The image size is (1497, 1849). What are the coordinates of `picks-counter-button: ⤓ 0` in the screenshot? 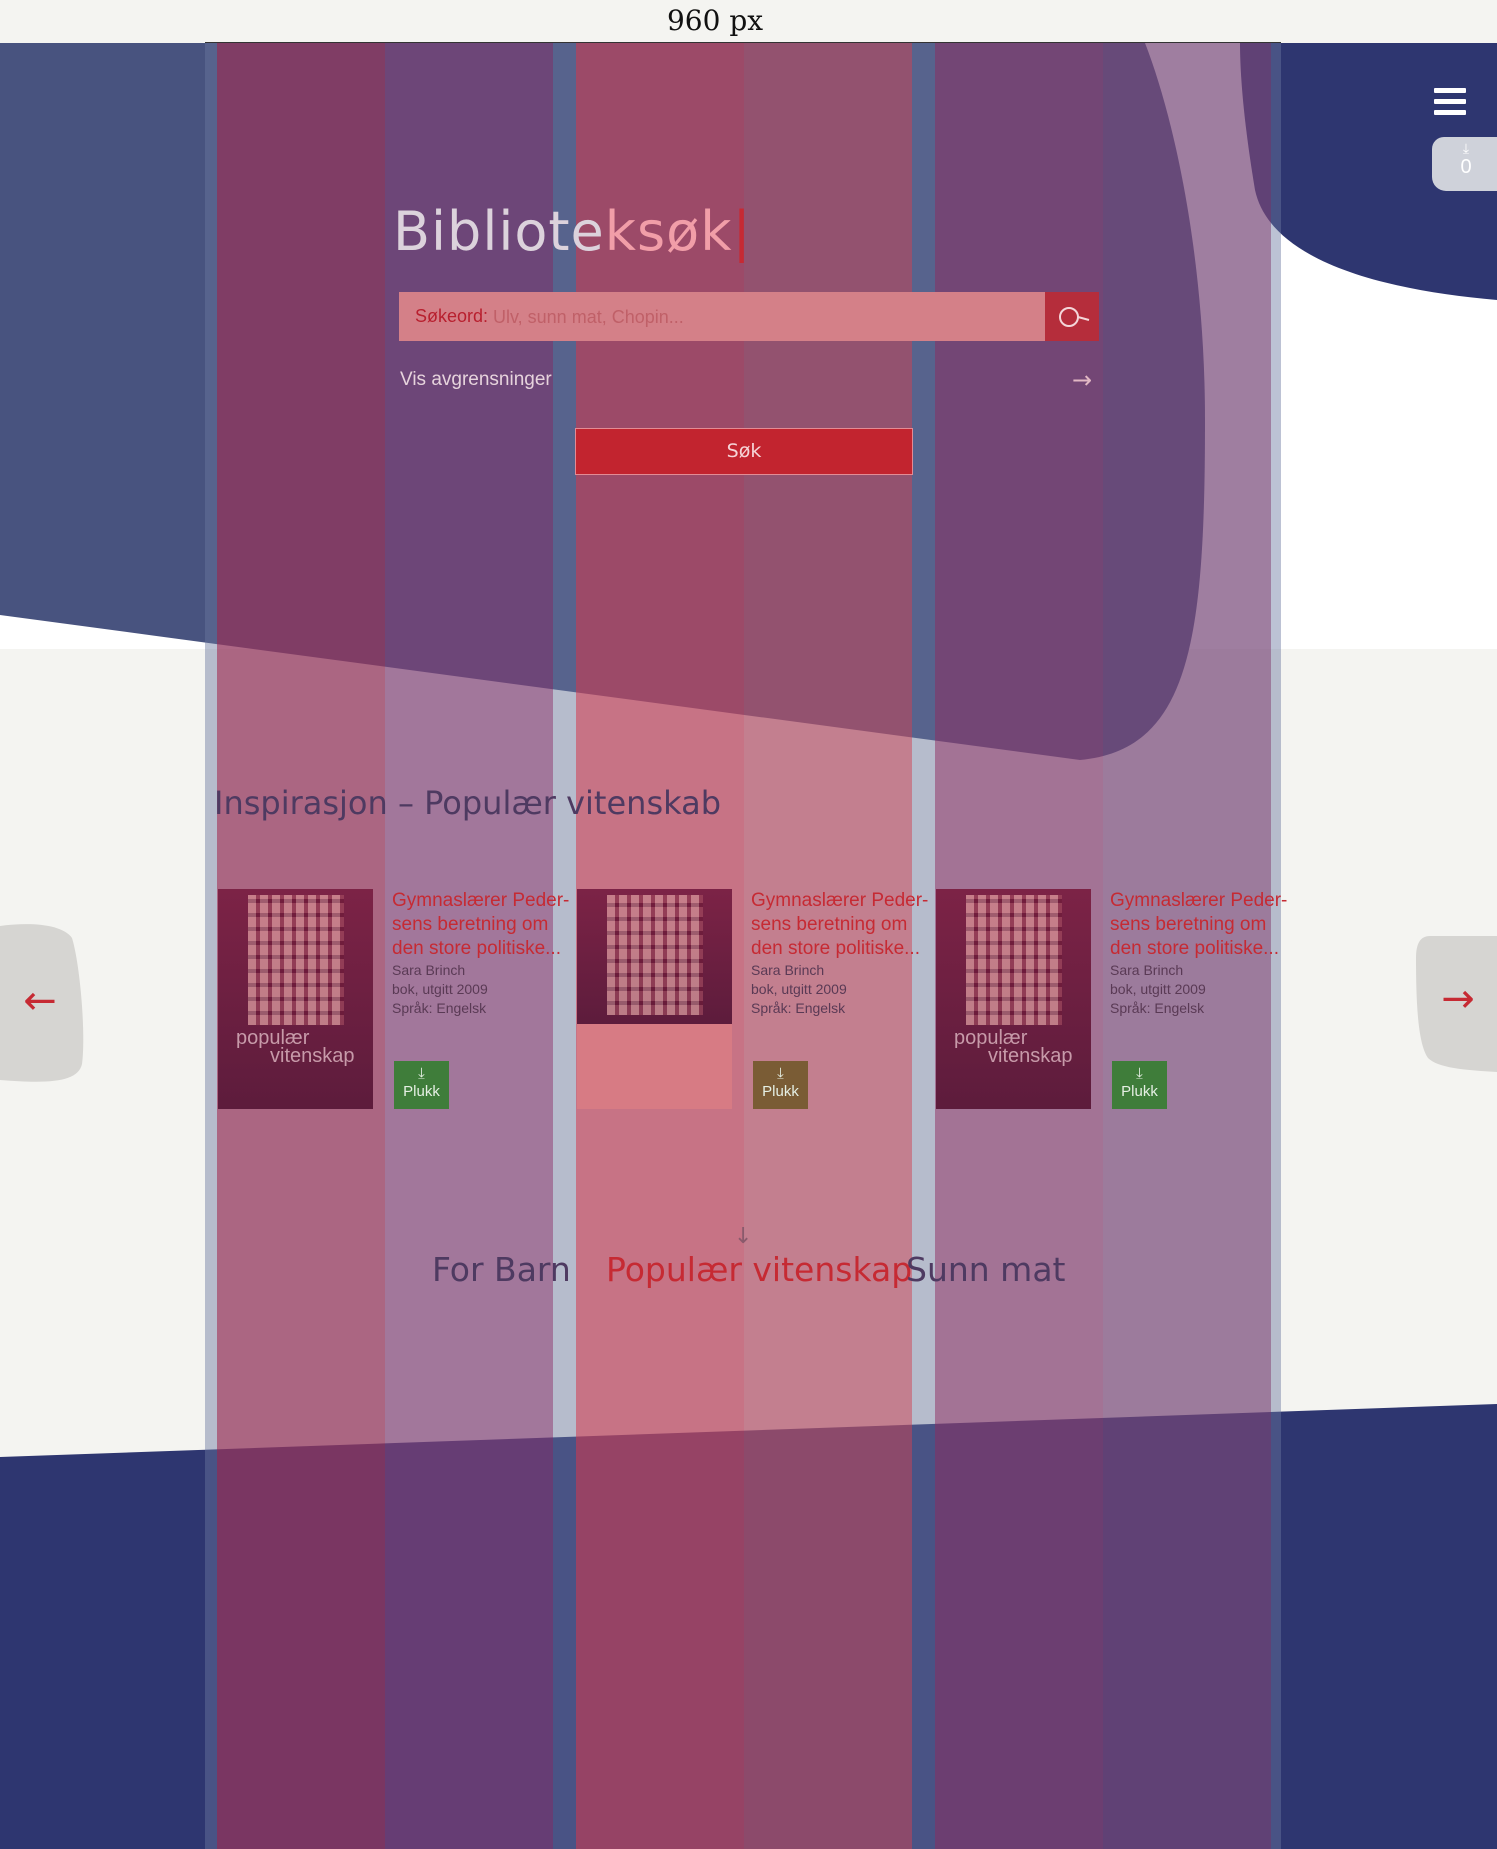 It's located at (1464, 164).